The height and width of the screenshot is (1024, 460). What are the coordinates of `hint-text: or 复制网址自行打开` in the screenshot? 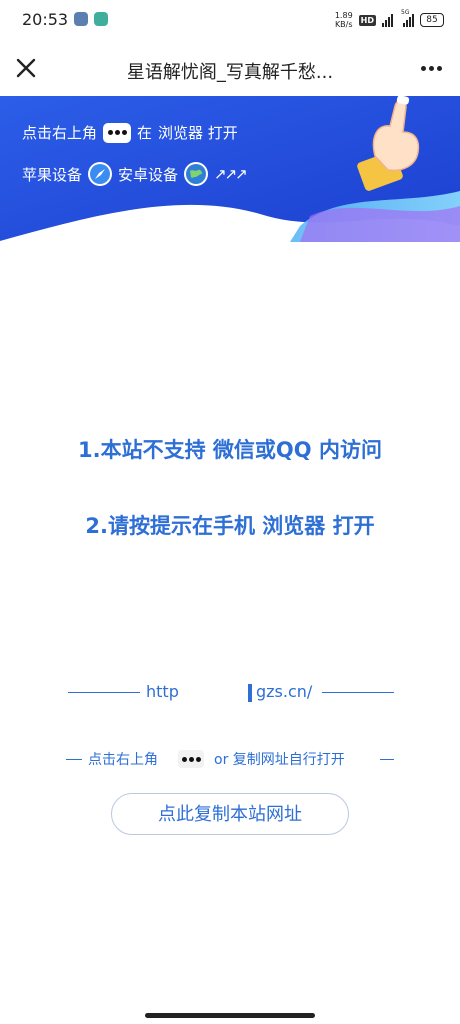 It's located at (279, 760).